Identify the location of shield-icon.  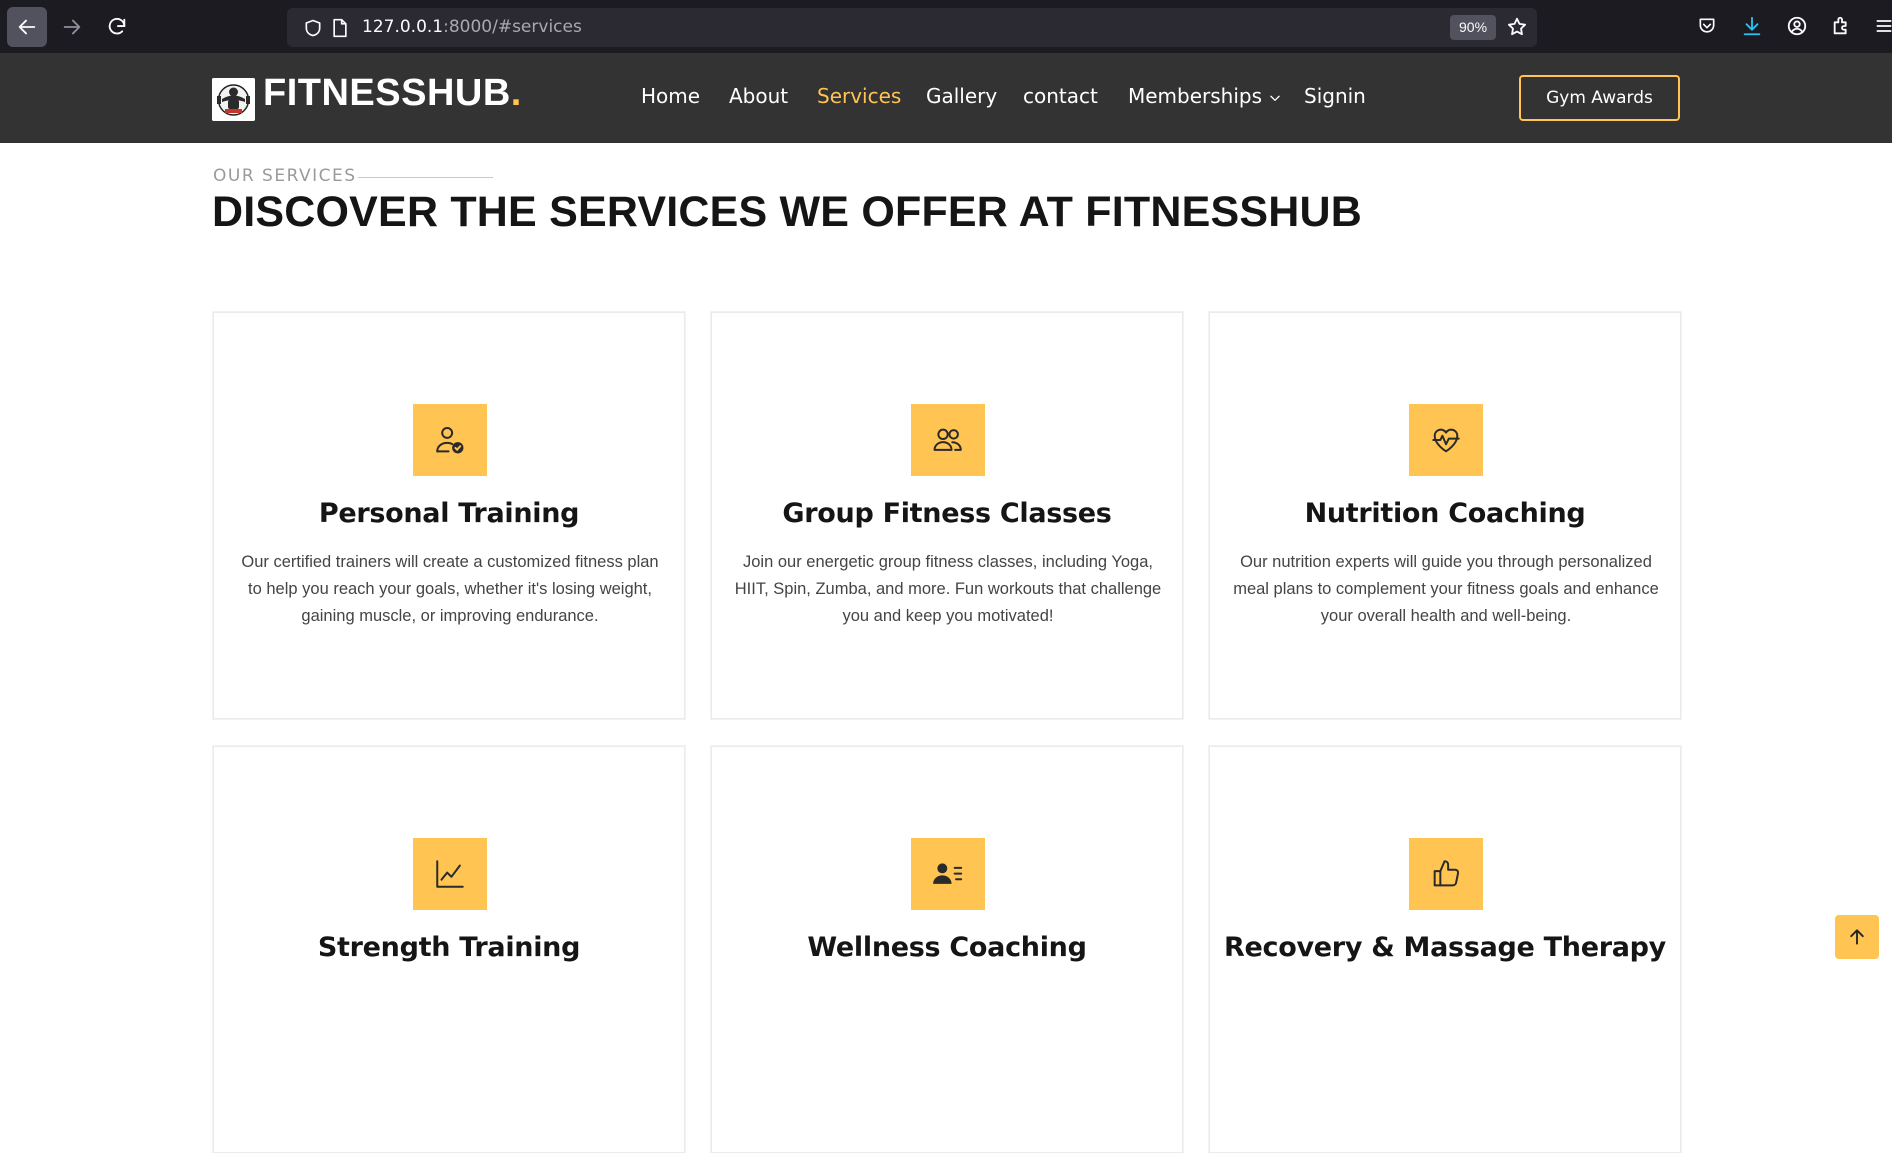
(313, 30).